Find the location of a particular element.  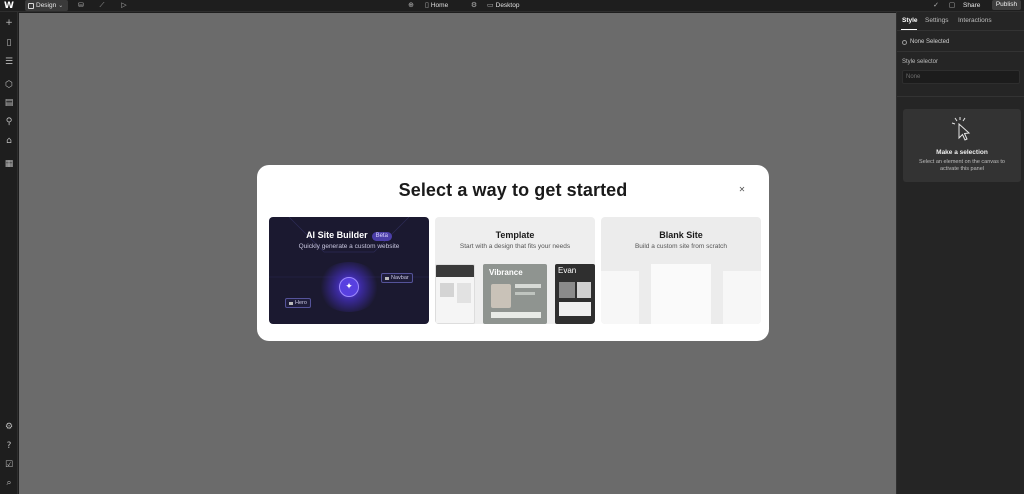

ai-card-title-row: AI Site Builder Beta is located at coordinates (349, 235).